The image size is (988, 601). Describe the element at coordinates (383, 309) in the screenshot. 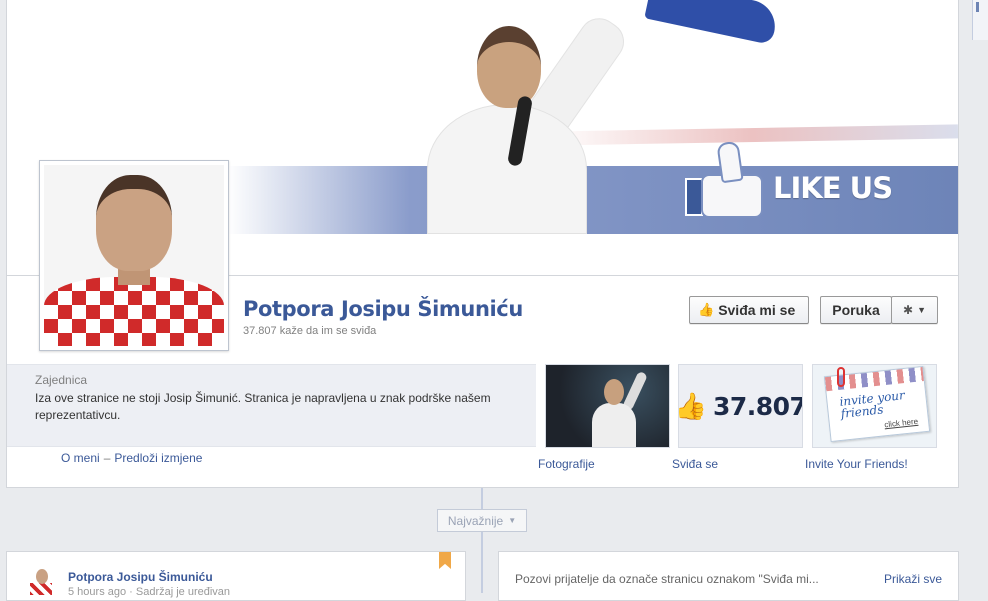

I see `page-title: Potpora Josipu Šimuniću` at that location.